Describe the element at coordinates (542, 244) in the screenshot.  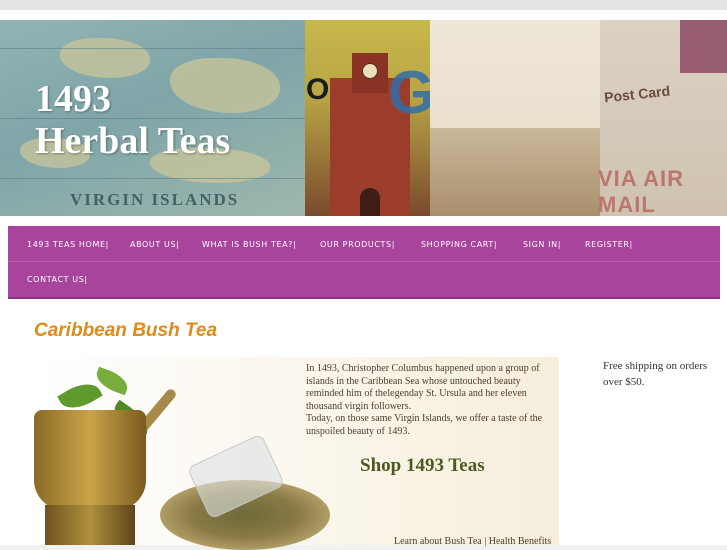
I see `nav-item-sign-in: SIGN IN|` at that location.